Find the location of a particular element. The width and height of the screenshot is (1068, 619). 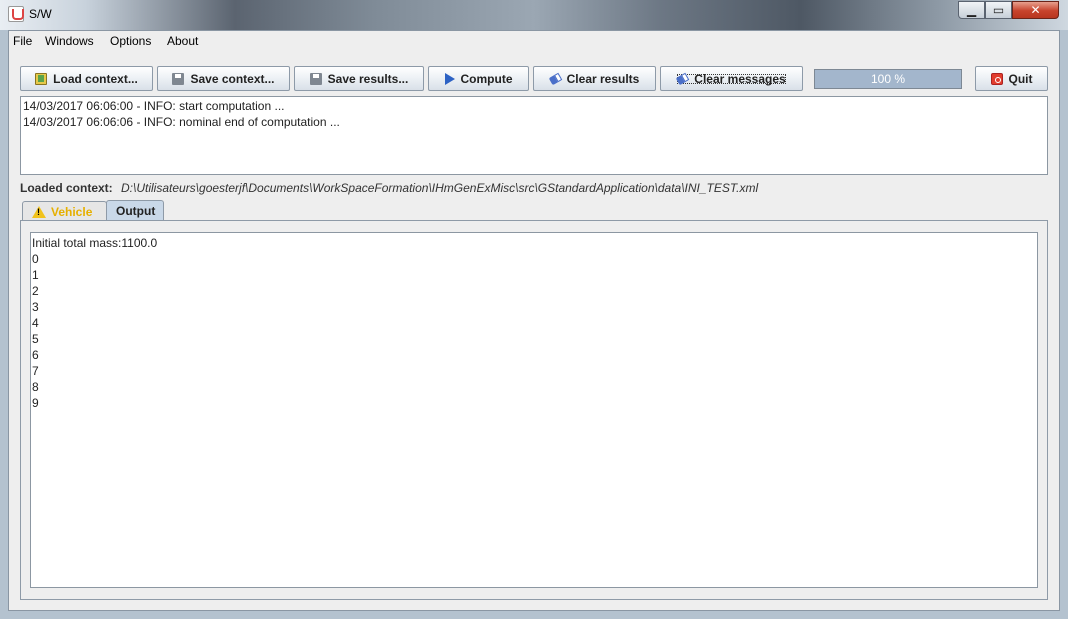

output-line: 5 is located at coordinates (35, 339).